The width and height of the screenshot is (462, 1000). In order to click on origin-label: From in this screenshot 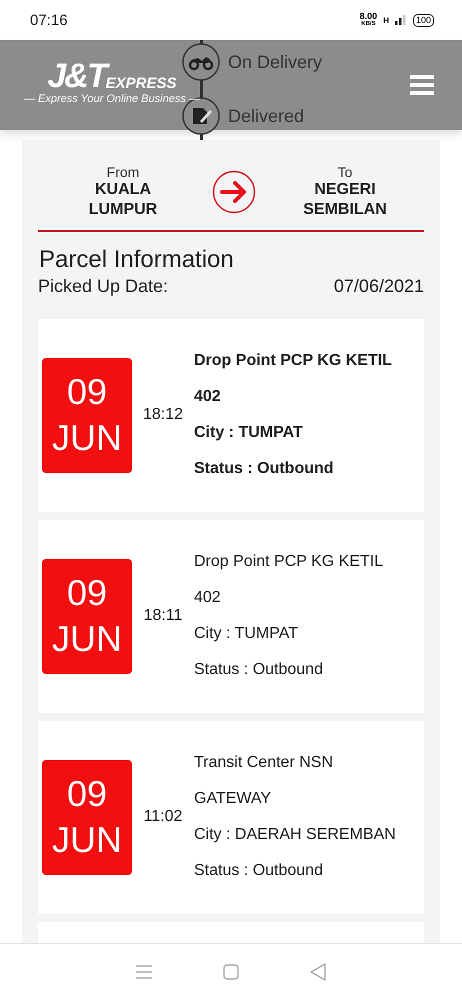, I will do `click(123, 172)`.